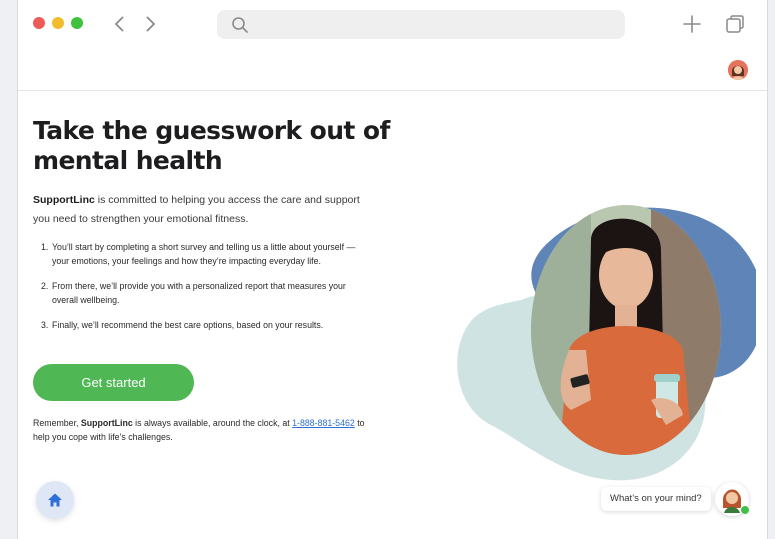 The height and width of the screenshot is (539, 775). Describe the element at coordinates (392, 70) in the screenshot. I see `site-header` at that location.